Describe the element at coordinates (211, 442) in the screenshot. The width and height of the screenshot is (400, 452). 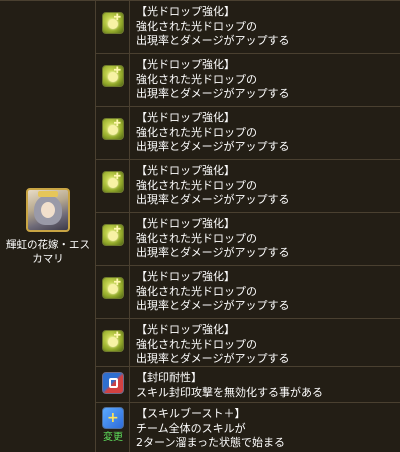
I see `awakening-desc-line: 2ターン溜まった状態で始まる` at that location.